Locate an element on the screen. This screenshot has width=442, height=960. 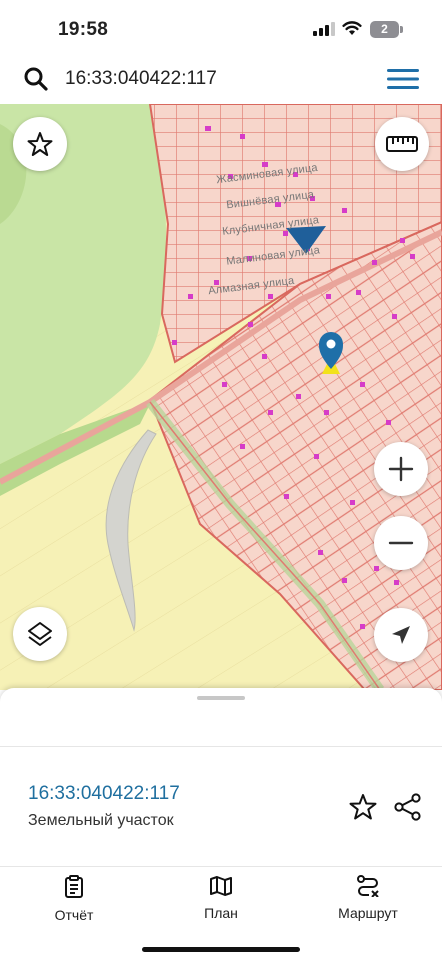
tab-bar: Отчёт План Маршрут is located at coordinates (221, 913).